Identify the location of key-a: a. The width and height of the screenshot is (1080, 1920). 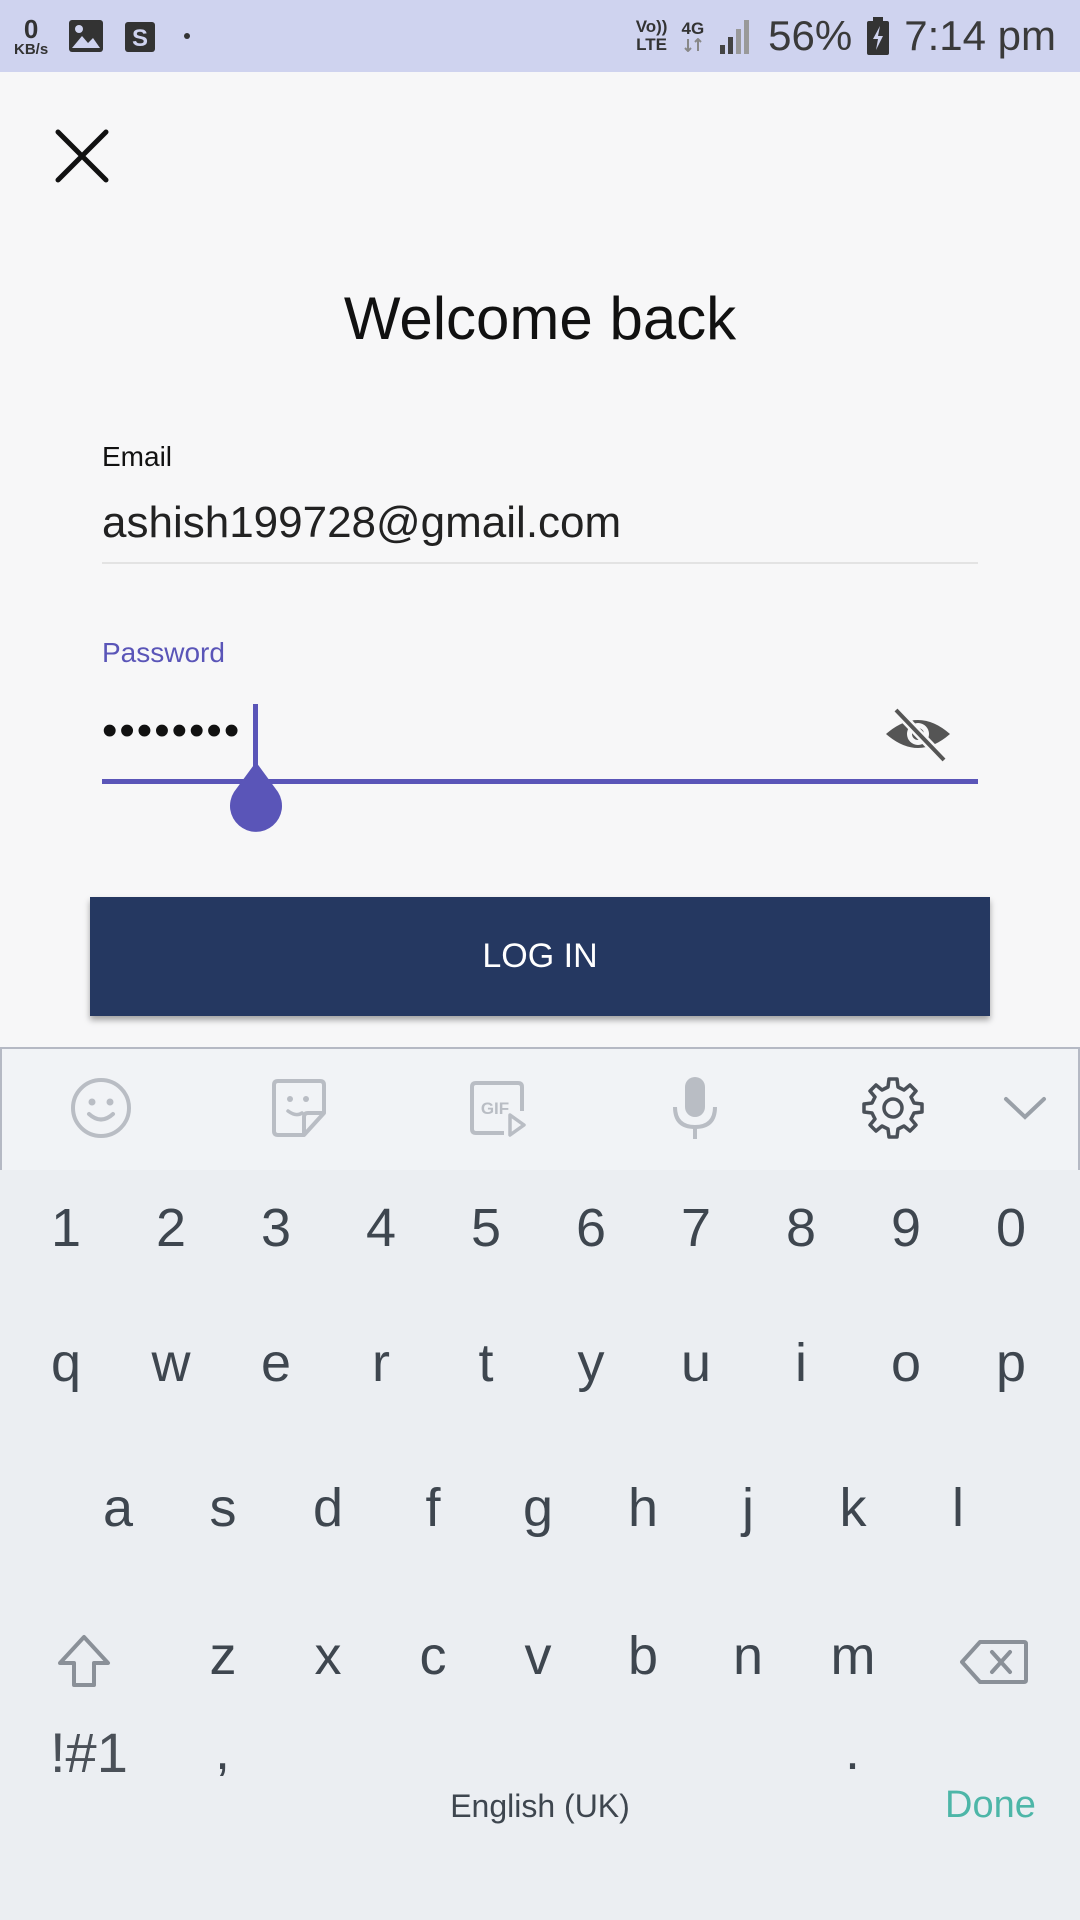
(118, 1508).